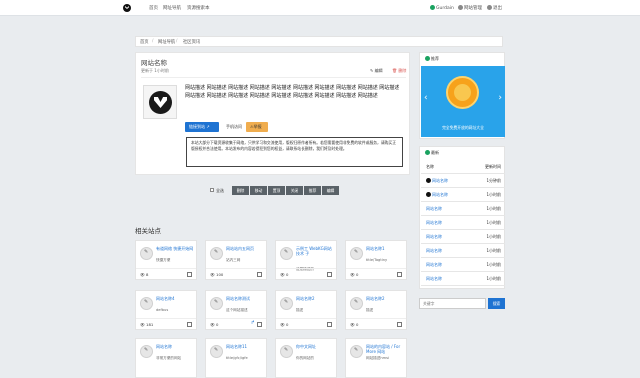  I want to click on nav-link-resources: 资源搜索本, so click(198, 8).